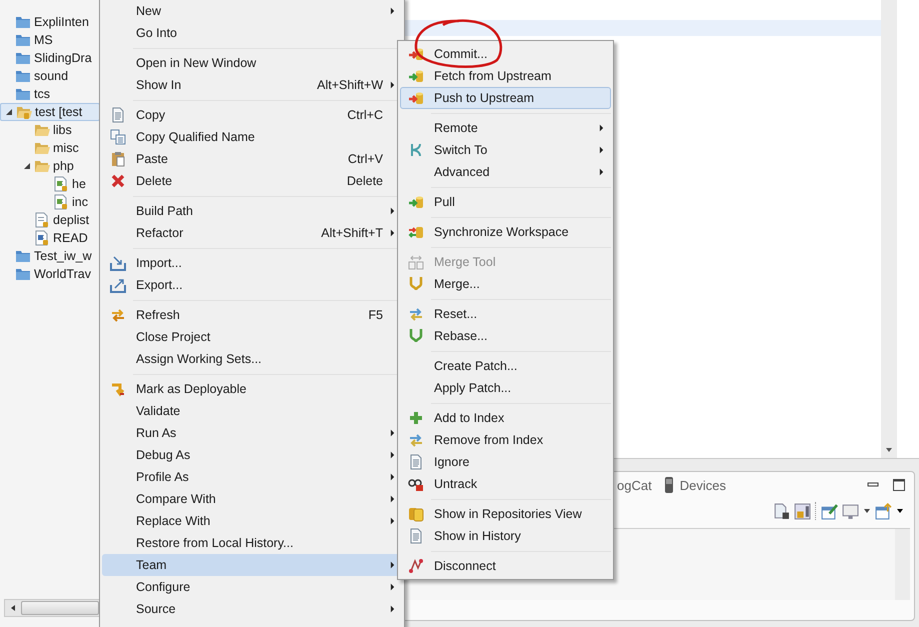 This screenshot has width=919, height=627. Describe the element at coordinates (505, 462) in the screenshot. I see `menu-item: Ignore` at that location.